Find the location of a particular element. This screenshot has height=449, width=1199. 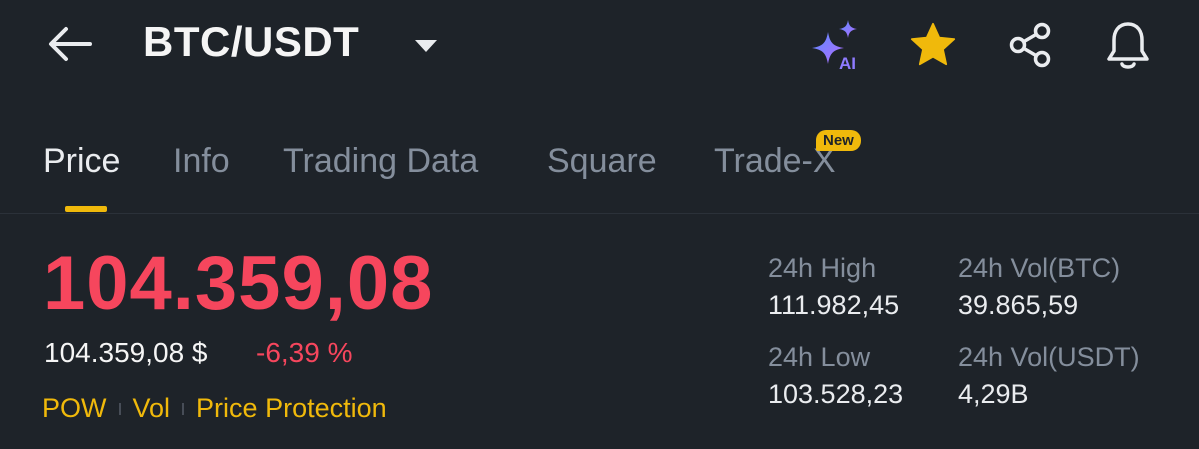

back-button is located at coordinates (70, 44).